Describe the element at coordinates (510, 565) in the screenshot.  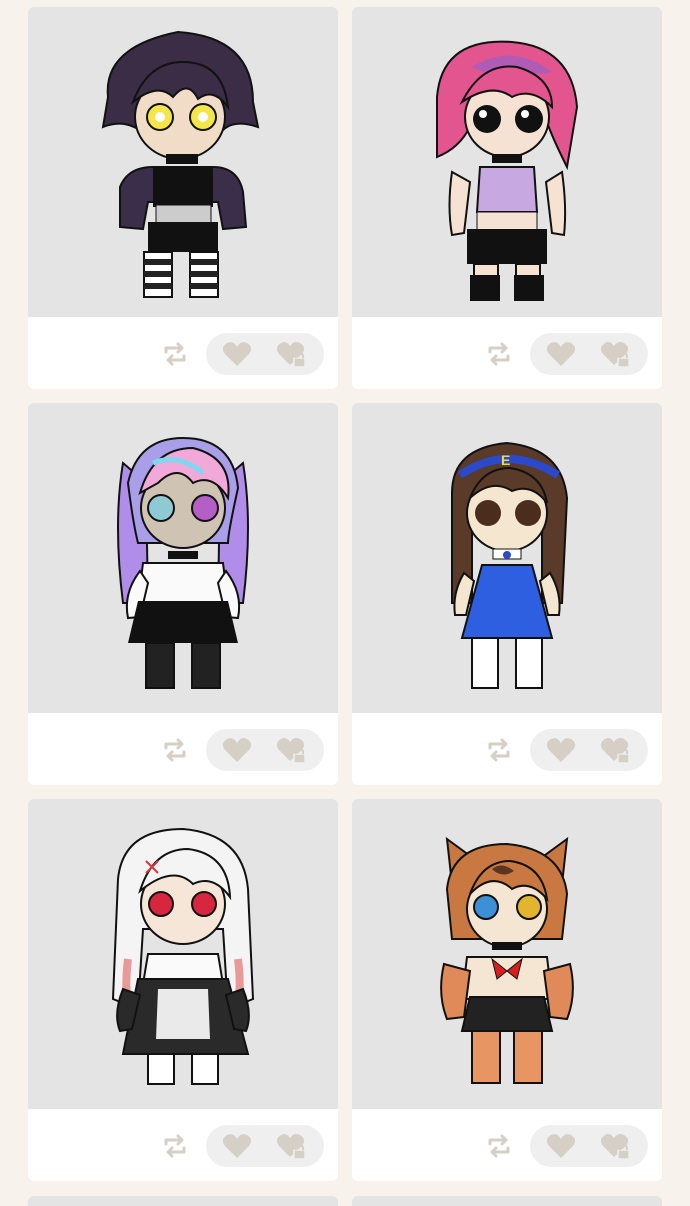
I see `character-drawing-blue-dress: E` at that location.